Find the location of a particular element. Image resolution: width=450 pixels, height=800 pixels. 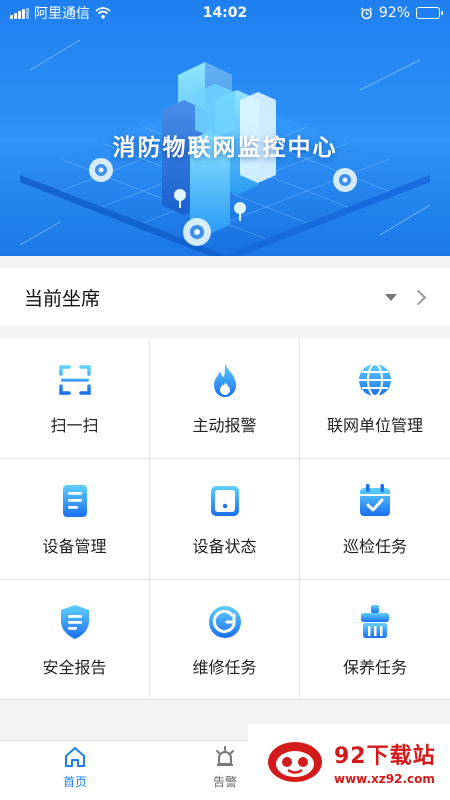

grid-item-repair-task: 维修任务 is located at coordinates (225, 640).